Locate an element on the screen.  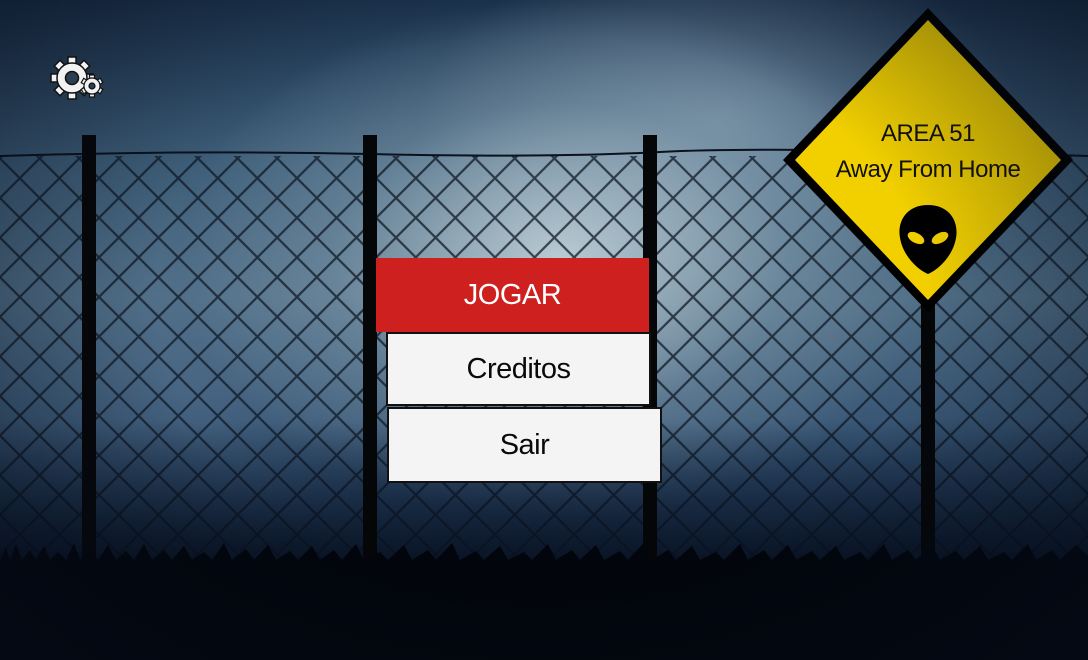
sign-post is located at coordinates (928, 432).